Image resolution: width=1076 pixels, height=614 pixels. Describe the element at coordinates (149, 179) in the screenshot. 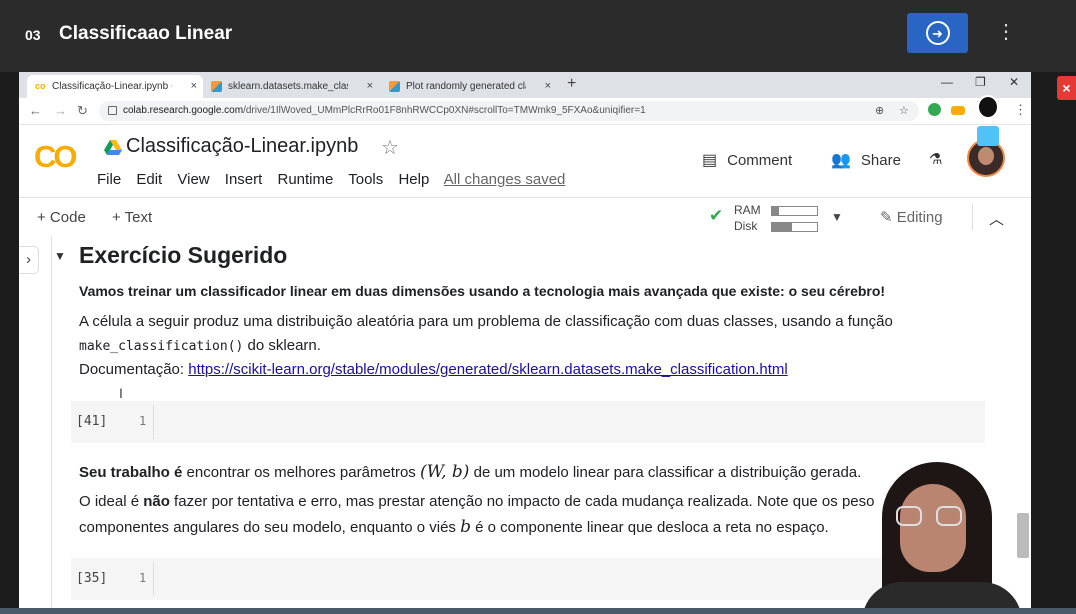

I see `menu-edit: Edit` at that location.